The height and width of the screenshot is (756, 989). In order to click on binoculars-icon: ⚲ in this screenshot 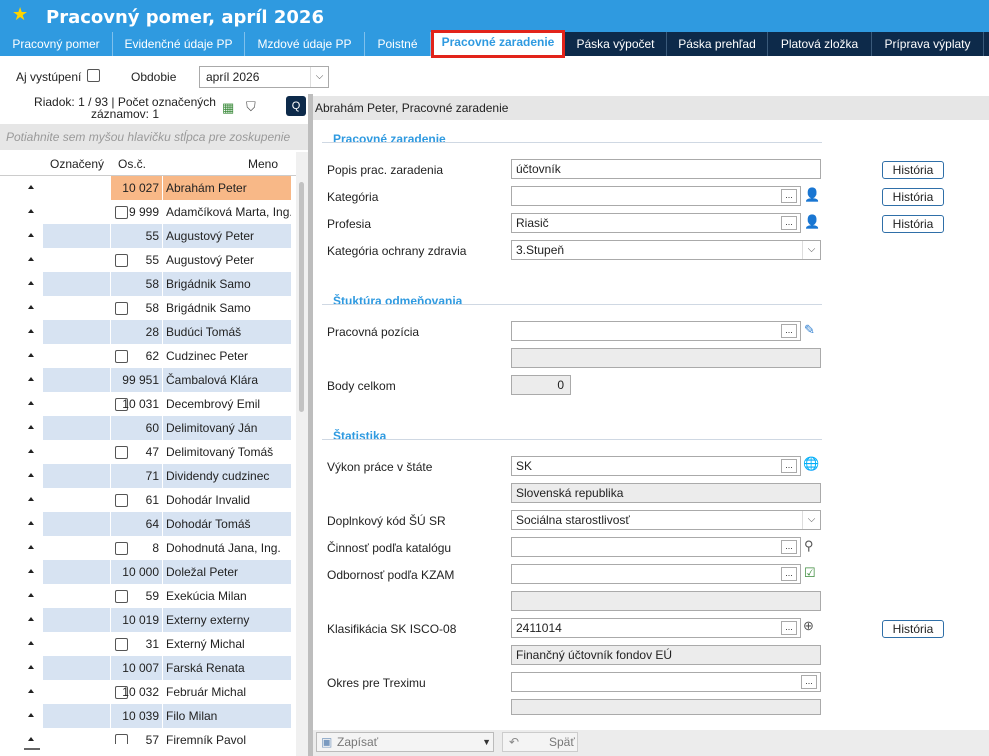, I will do `click(809, 546)`.